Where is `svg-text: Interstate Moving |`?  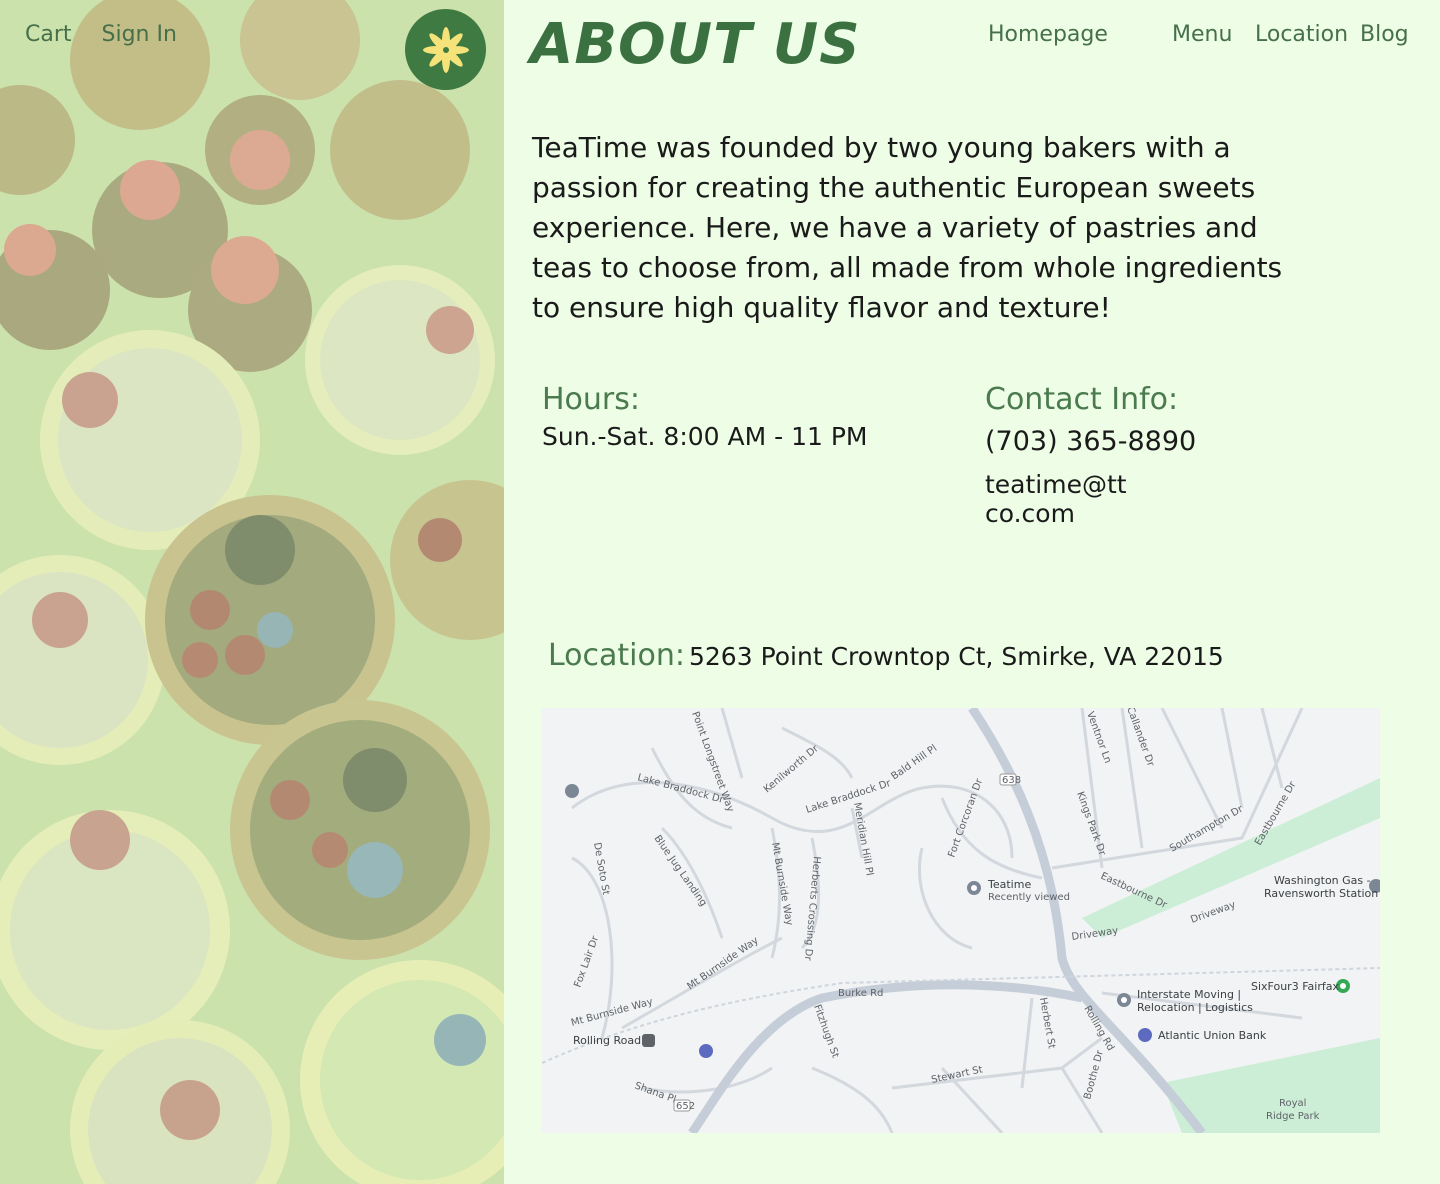 svg-text: Interstate Moving | is located at coordinates (1189, 994).